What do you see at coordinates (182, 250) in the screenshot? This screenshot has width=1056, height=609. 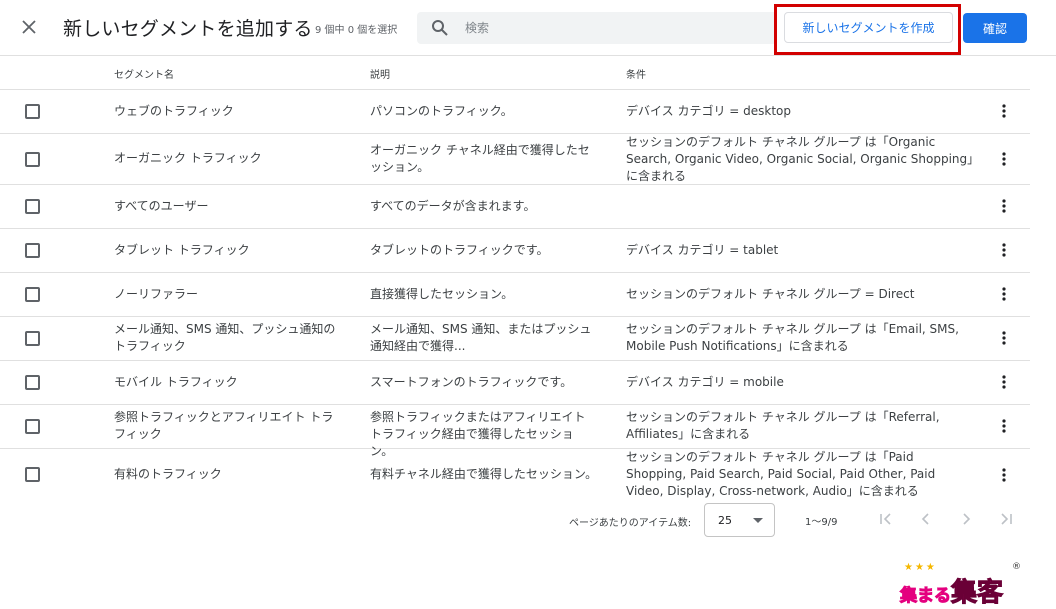 I see `segment-name: タブレット トラフィック` at bounding box center [182, 250].